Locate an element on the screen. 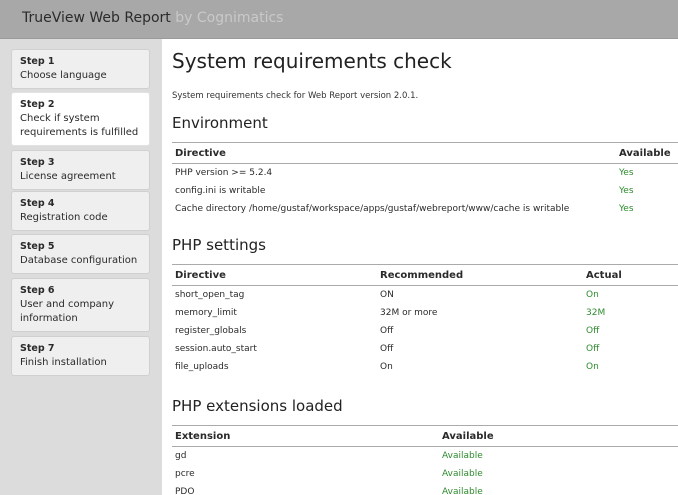 Image resolution: width=678 pixels, height=495 pixels. table-row: memory_limit 32M or more 32M is located at coordinates (425, 313).